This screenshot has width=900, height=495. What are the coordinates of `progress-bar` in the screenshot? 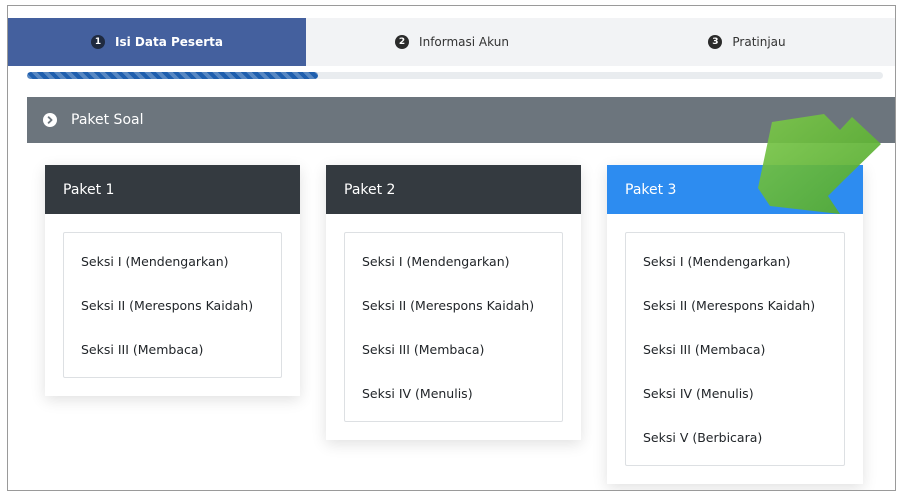 It's located at (455, 75).